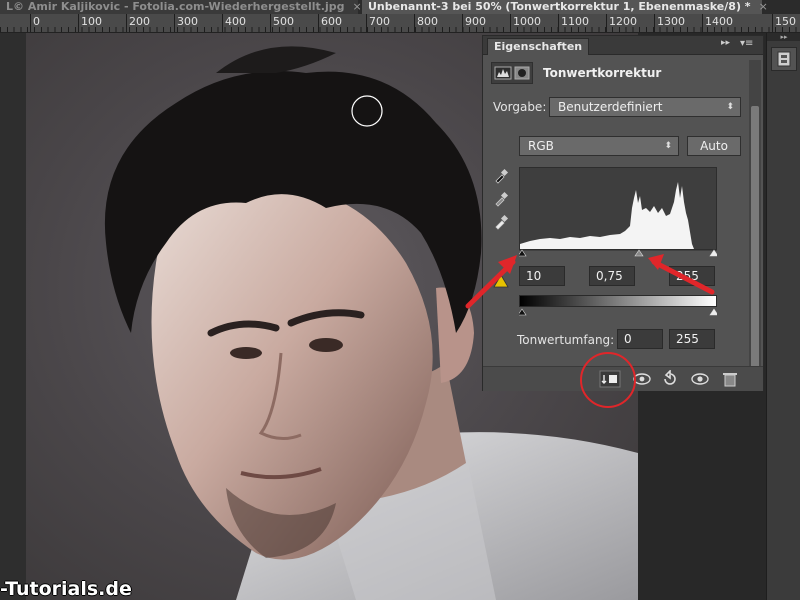 The width and height of the screenshot is (800, 600). Describe the element at coordinates (522, 73) in the screenshot. I see `mask-icon` at that location.